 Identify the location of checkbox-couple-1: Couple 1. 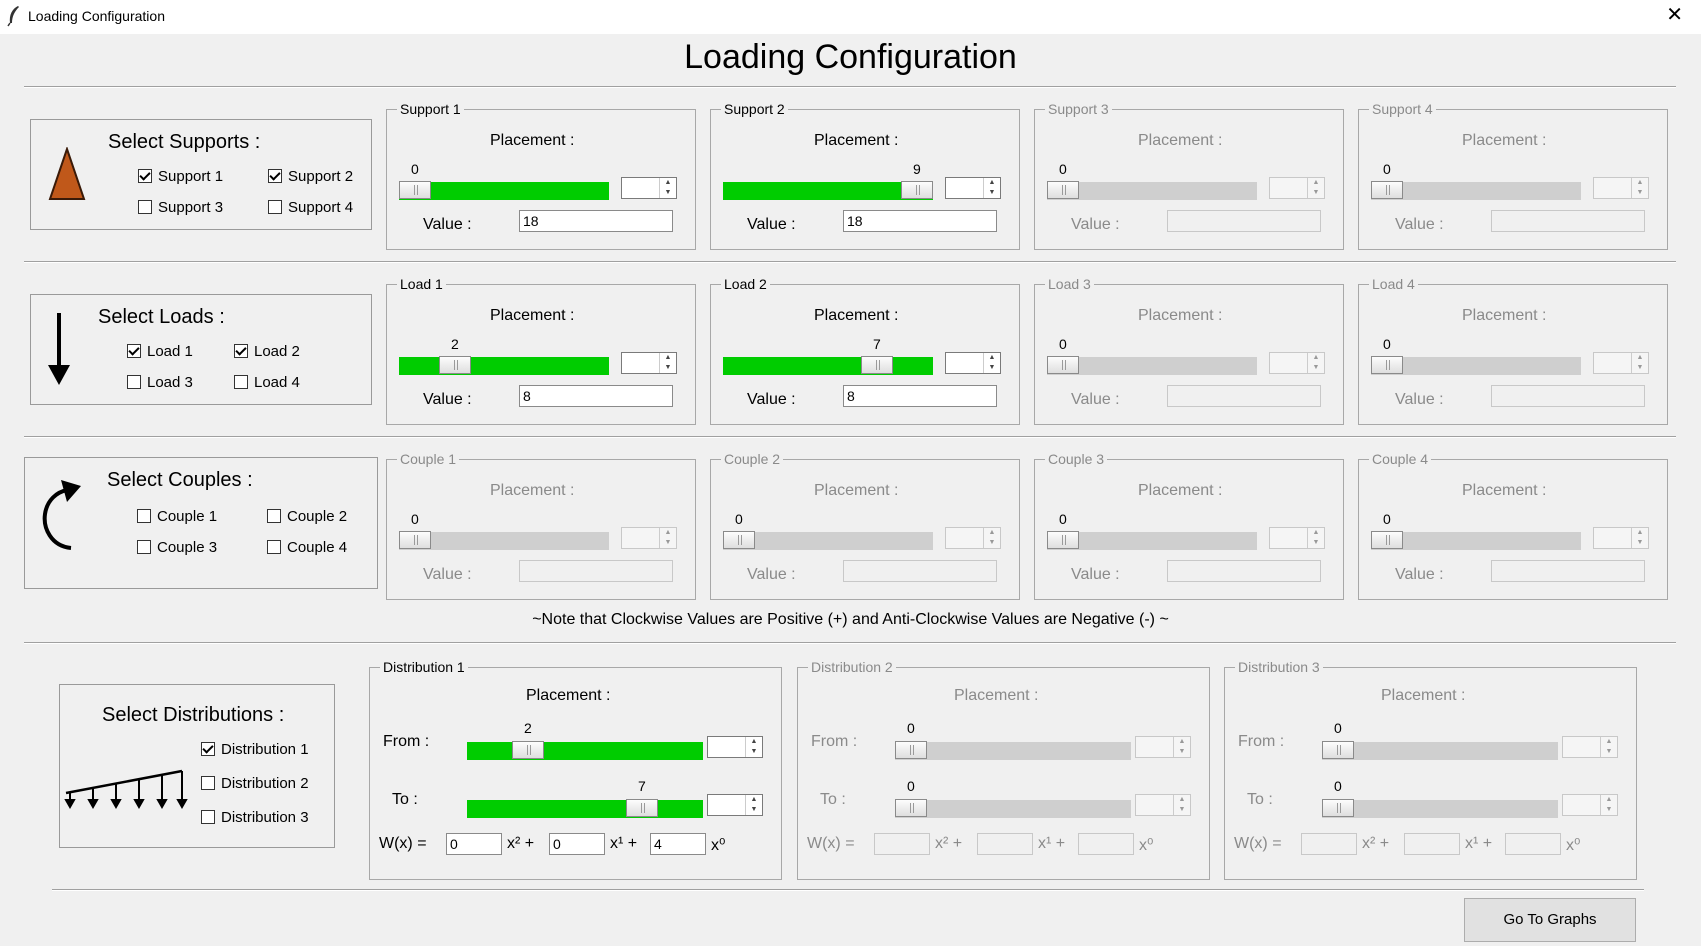
(177, 516).